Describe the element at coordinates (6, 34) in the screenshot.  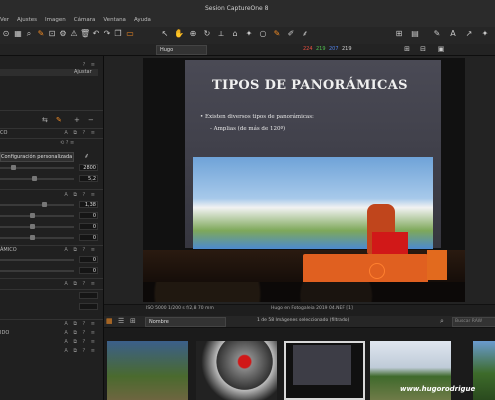
I see `capture-icon: ⊙` at that location.